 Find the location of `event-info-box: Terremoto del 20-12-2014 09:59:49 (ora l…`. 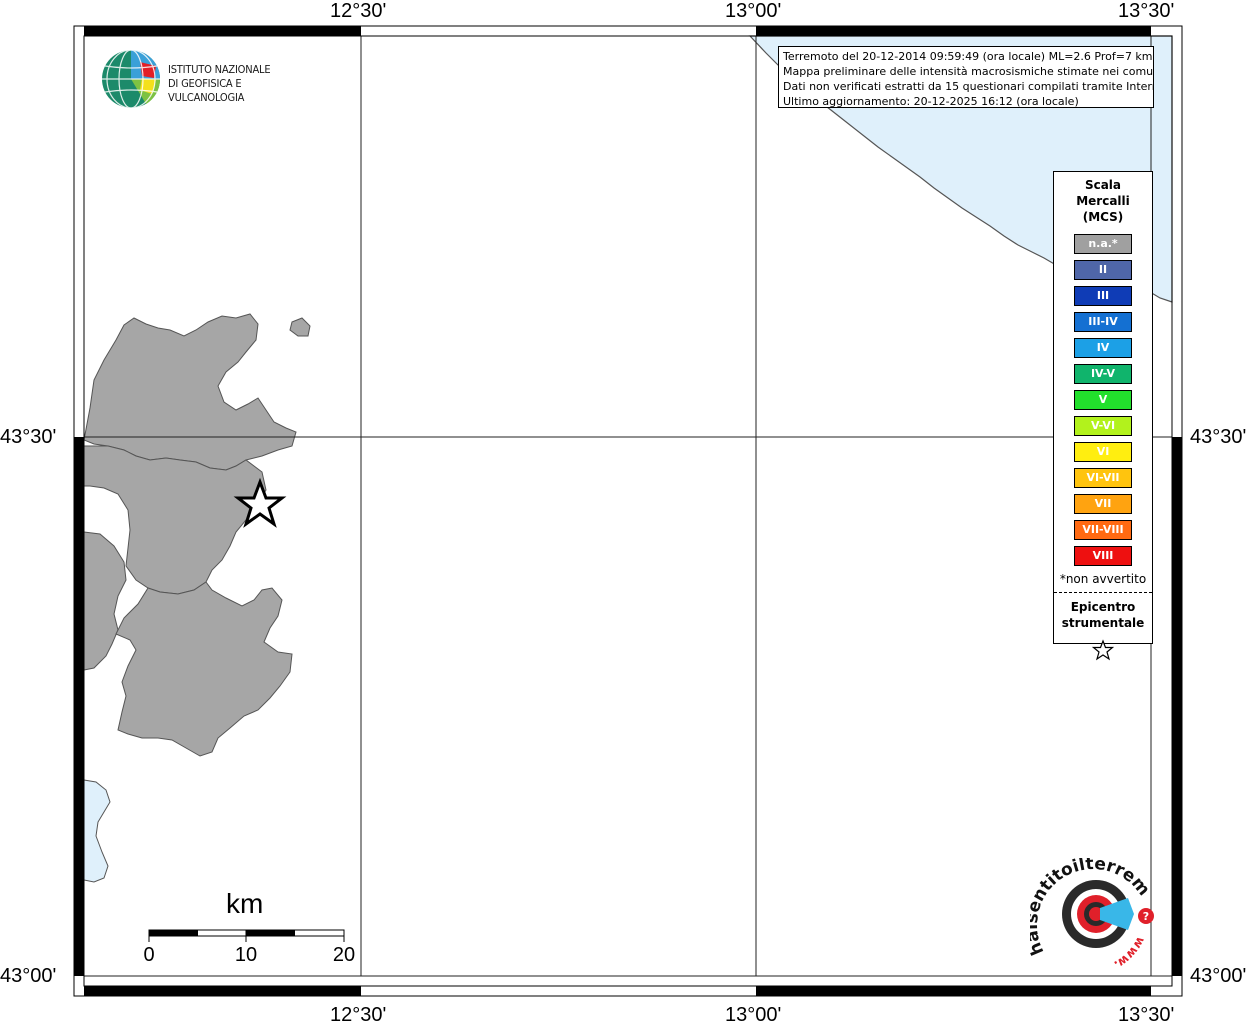

event-info-box: Terremoto del 20-12-2014 09:59:49 (ora l… is located at coordinates (966, 77).